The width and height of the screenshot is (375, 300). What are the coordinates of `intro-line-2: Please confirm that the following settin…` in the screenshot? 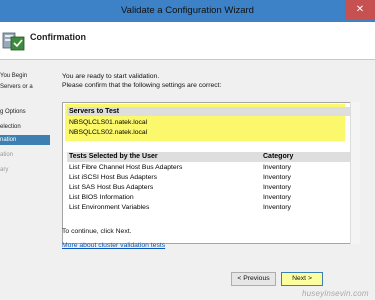 It's located at (142, 85).